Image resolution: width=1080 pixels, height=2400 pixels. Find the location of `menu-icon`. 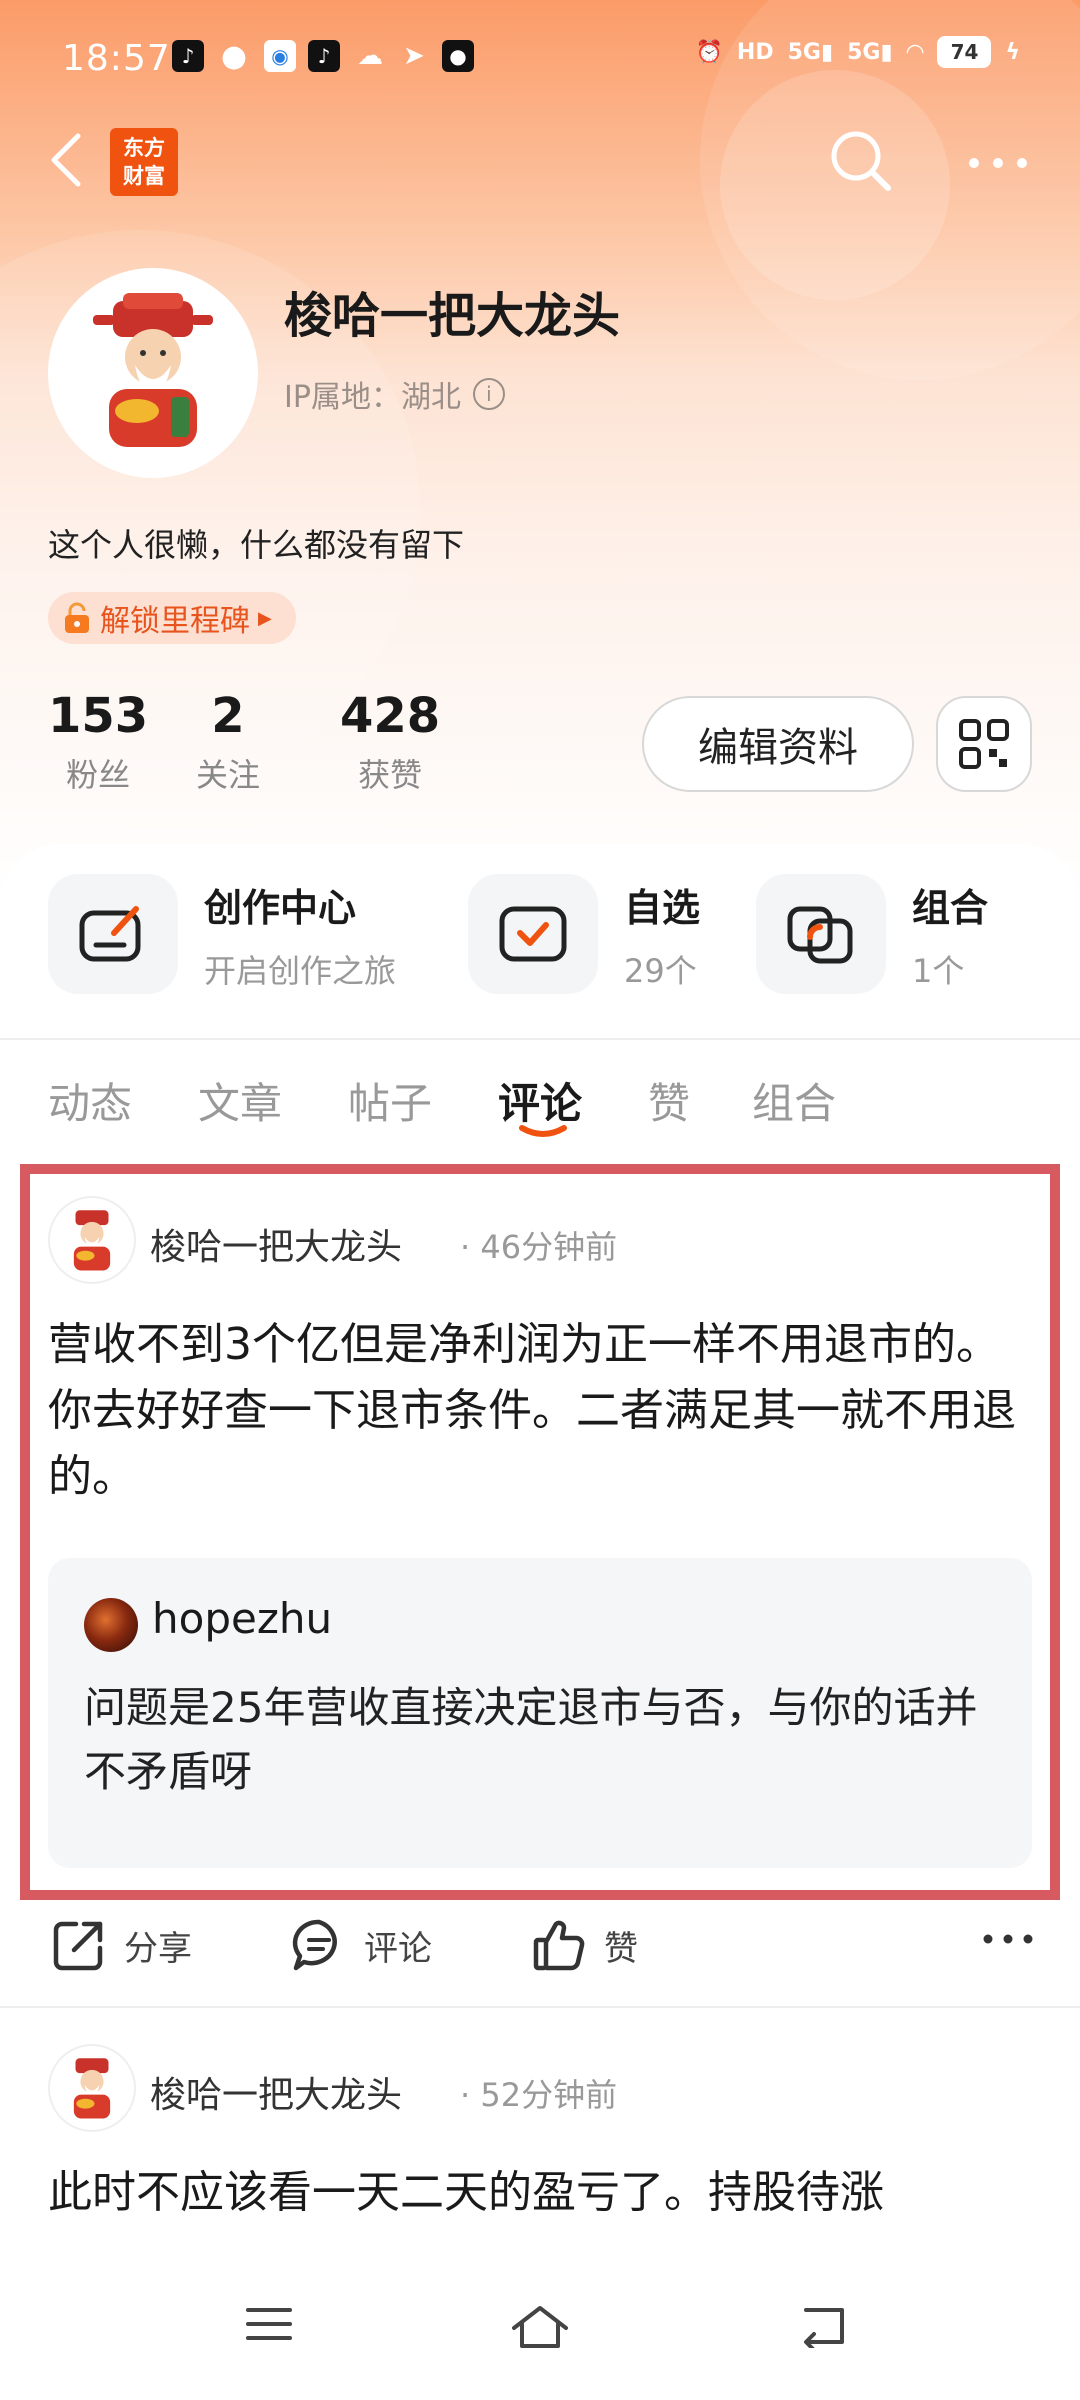

menu-icon is located at coordinates (269, 2324).